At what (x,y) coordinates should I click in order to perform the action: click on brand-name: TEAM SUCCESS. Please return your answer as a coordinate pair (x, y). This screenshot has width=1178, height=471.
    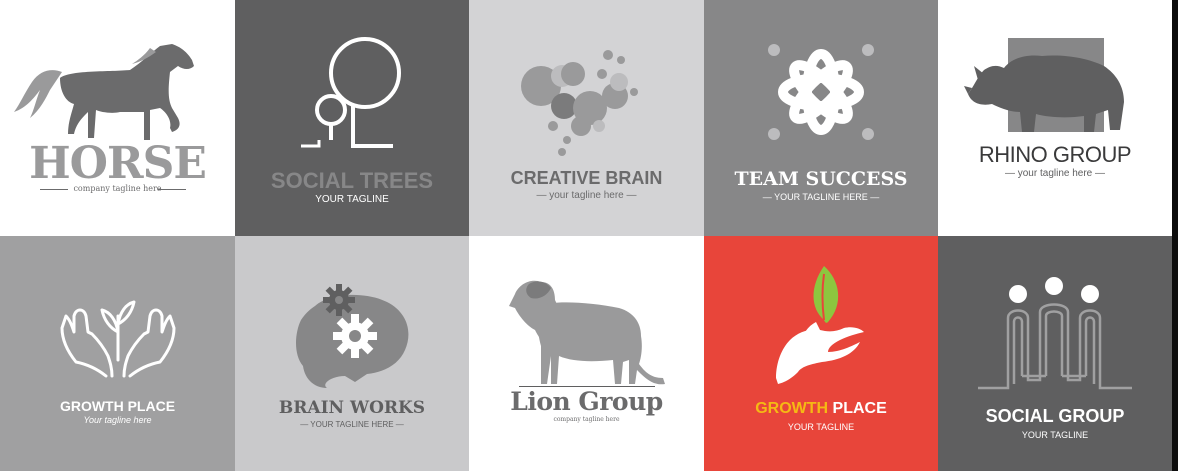
    Looking at the image, I should click on (821, 179).